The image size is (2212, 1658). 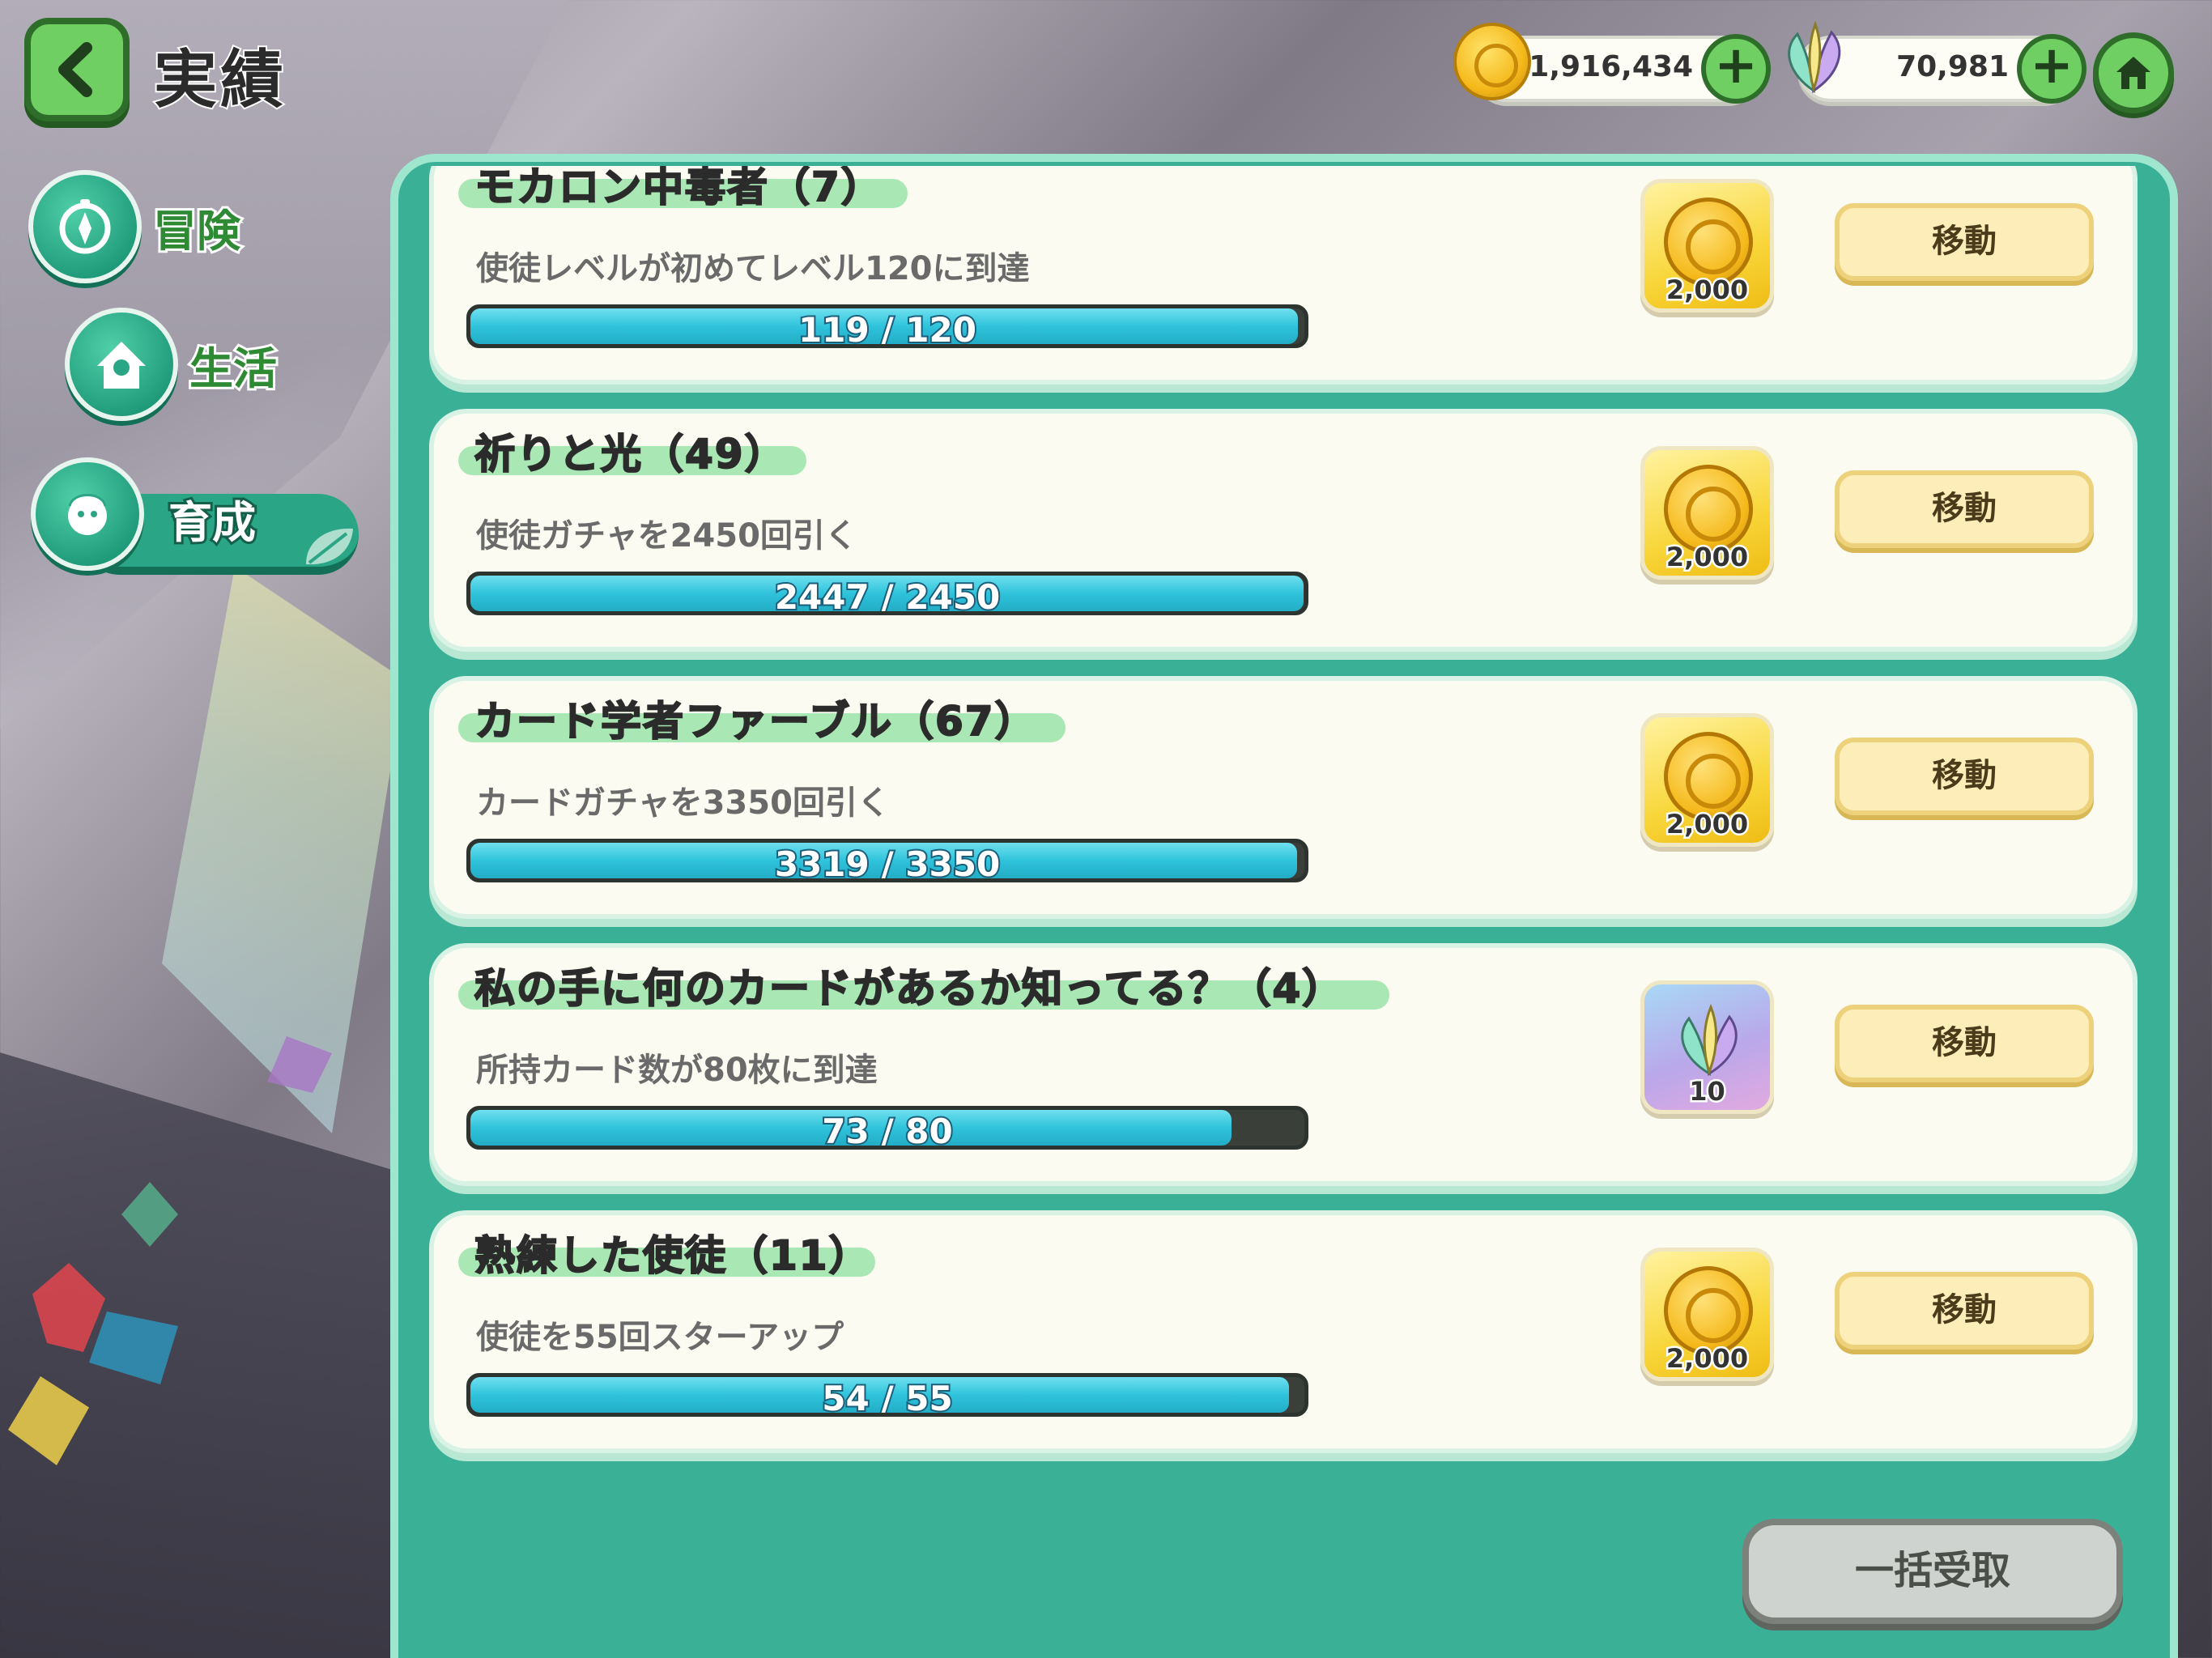 I want to click on character-icon, so click(x=87, y=514).